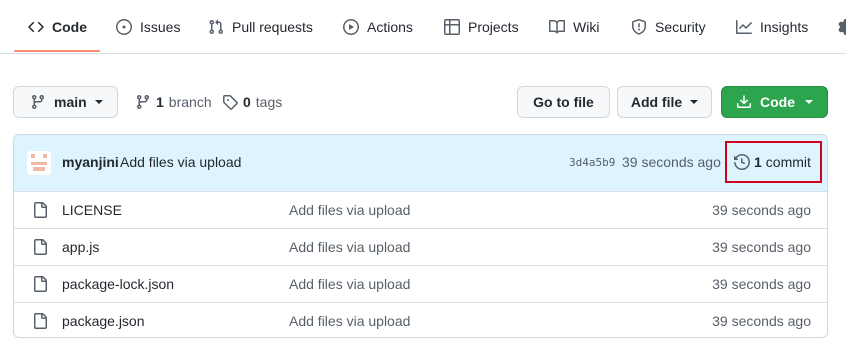  I want to click on code-dropdown-button: Code, so click(774, 102).